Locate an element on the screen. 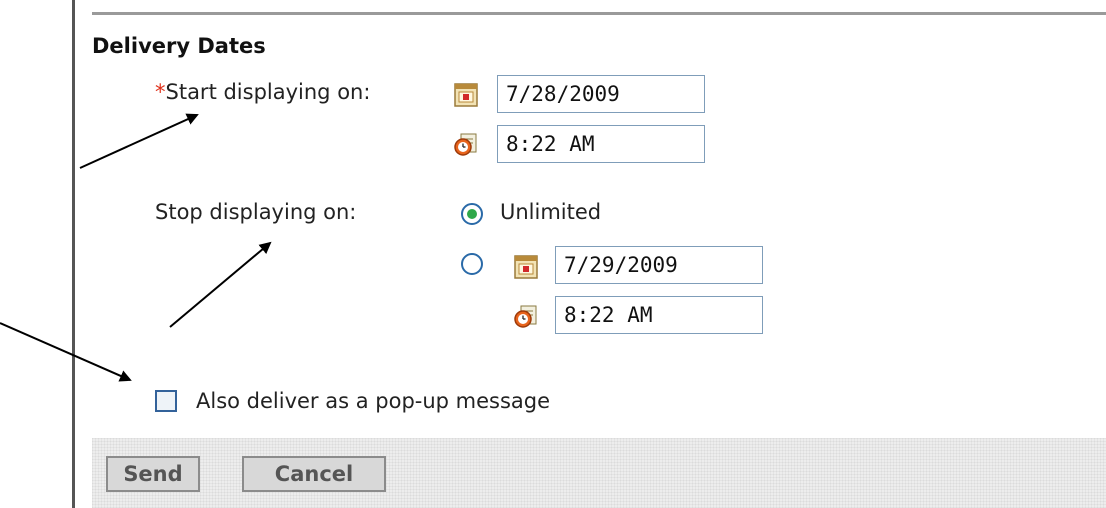 Image resolution: width=1106 pixels, height=508 pixels. stop-label: Stop displaying on: is located at coordinates (256, 212).